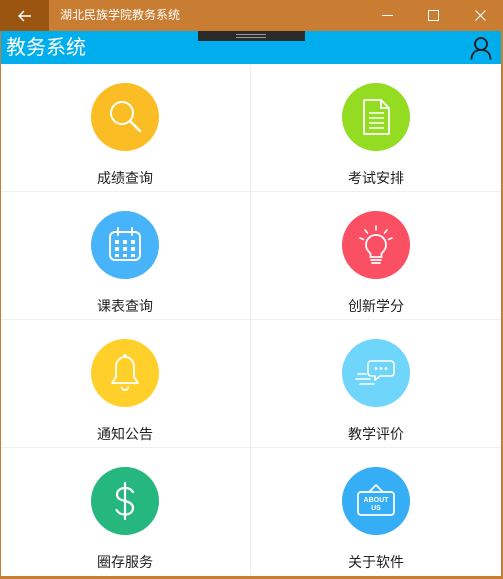  I want to click on minimize-icon, so click(387, 15).